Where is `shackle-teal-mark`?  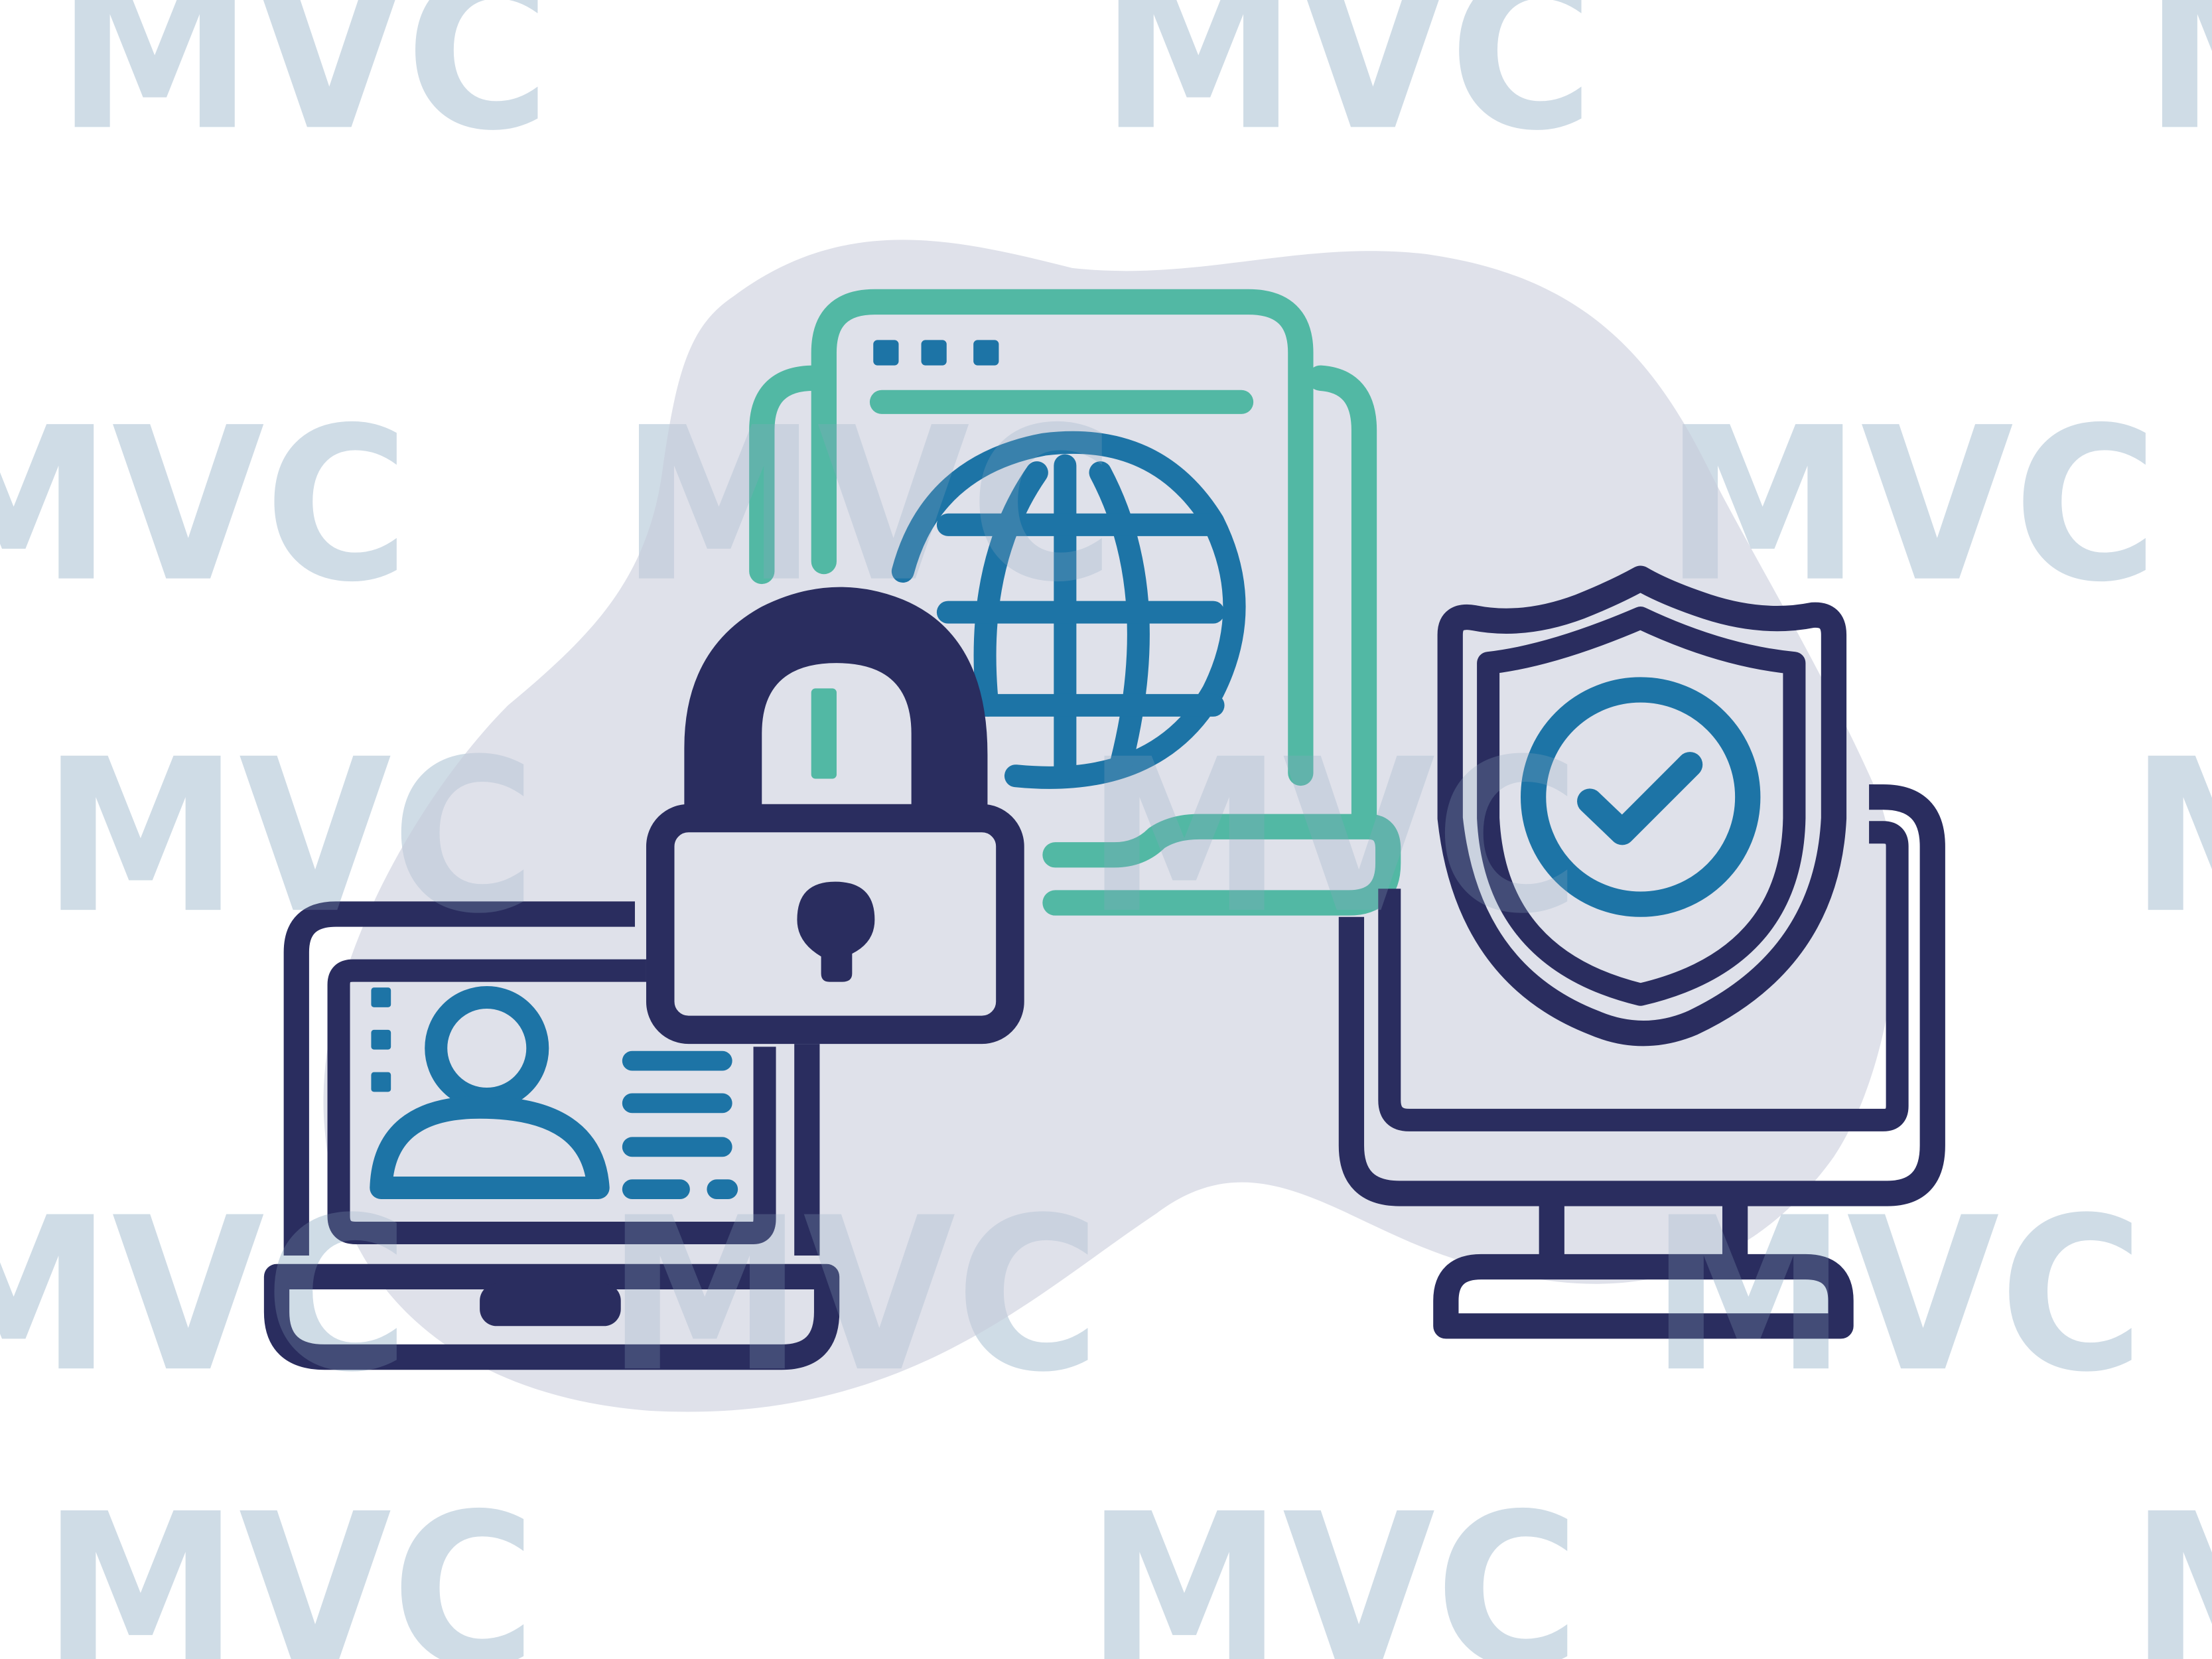 shackle-teal-mark is located at coordinates (824, 733).